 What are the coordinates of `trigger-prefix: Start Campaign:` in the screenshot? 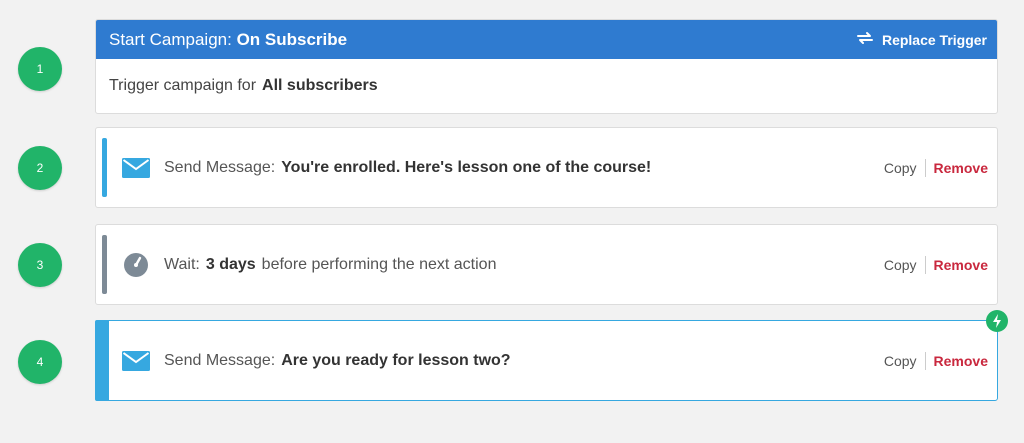 It's located at (170, 39).